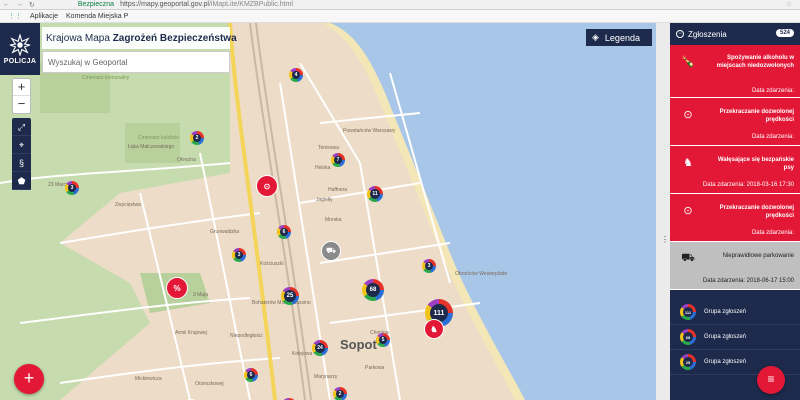  Describe the element at coordinates (688, 211) in the screenshot. I see `speedometer-icon: ⊙` at that location.